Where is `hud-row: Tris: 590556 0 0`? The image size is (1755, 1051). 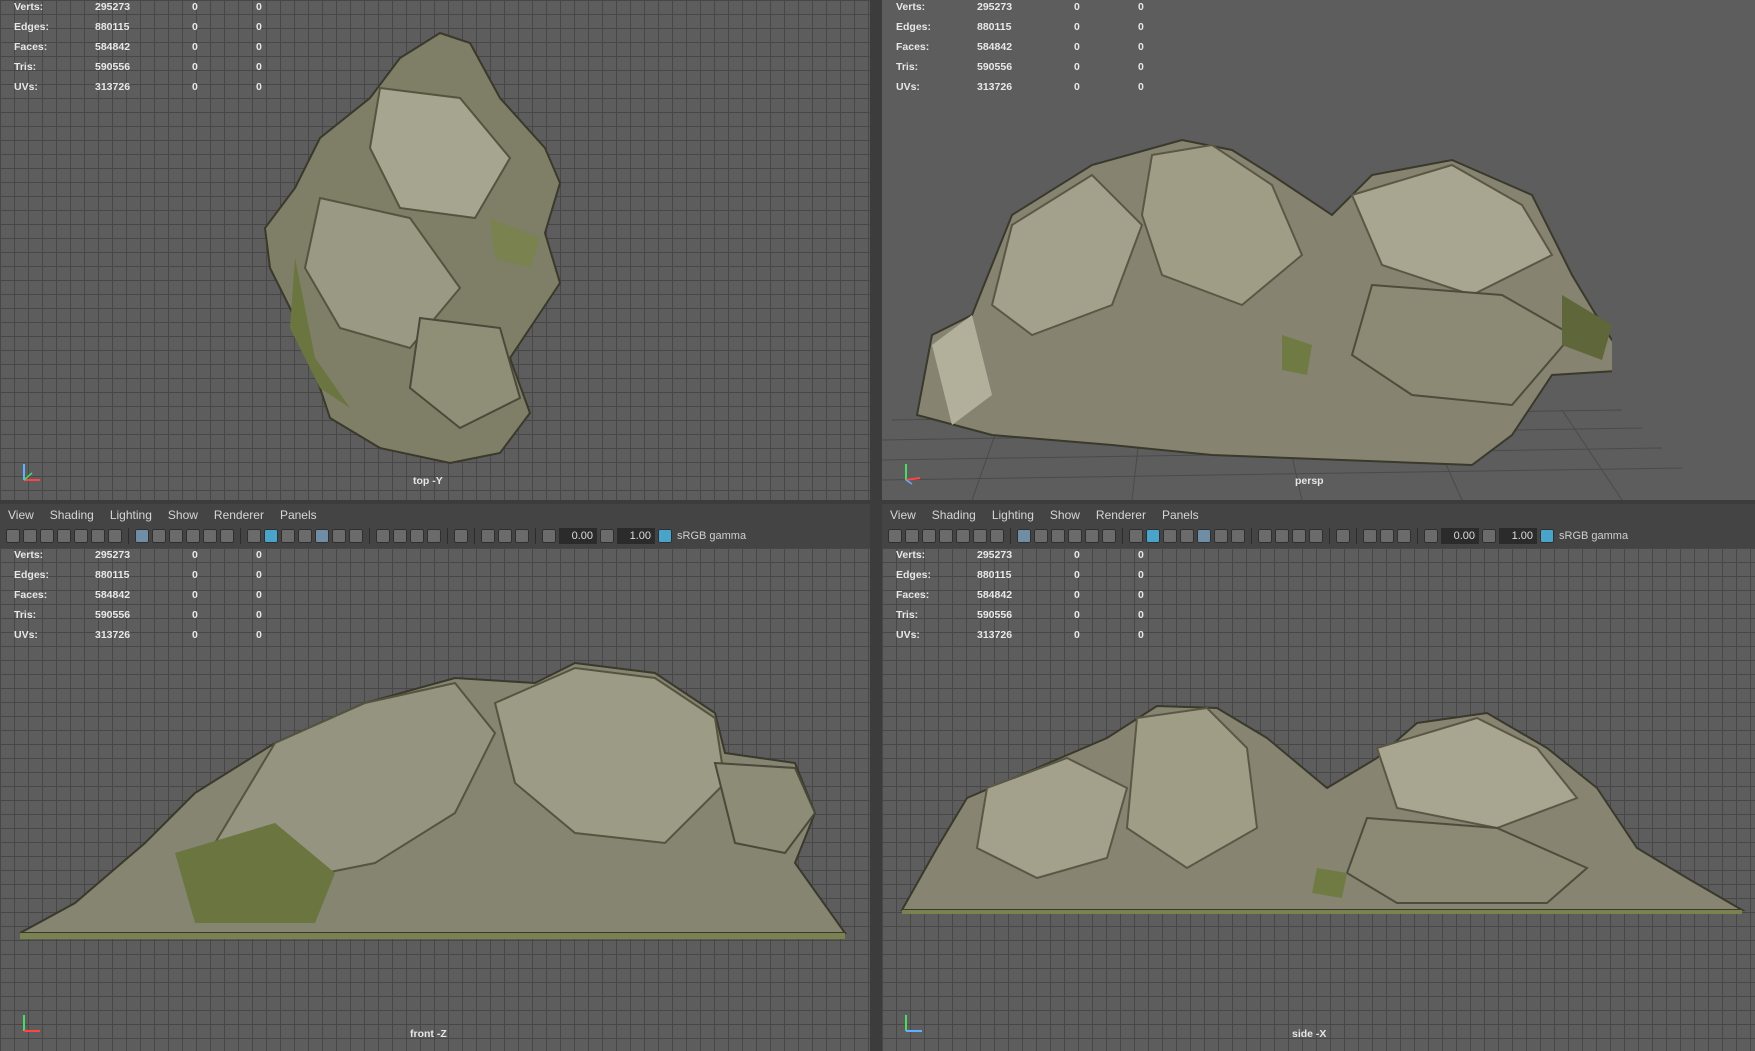
hud-row: Tris: 590556 0 0 is located at coordinates (145, 618).